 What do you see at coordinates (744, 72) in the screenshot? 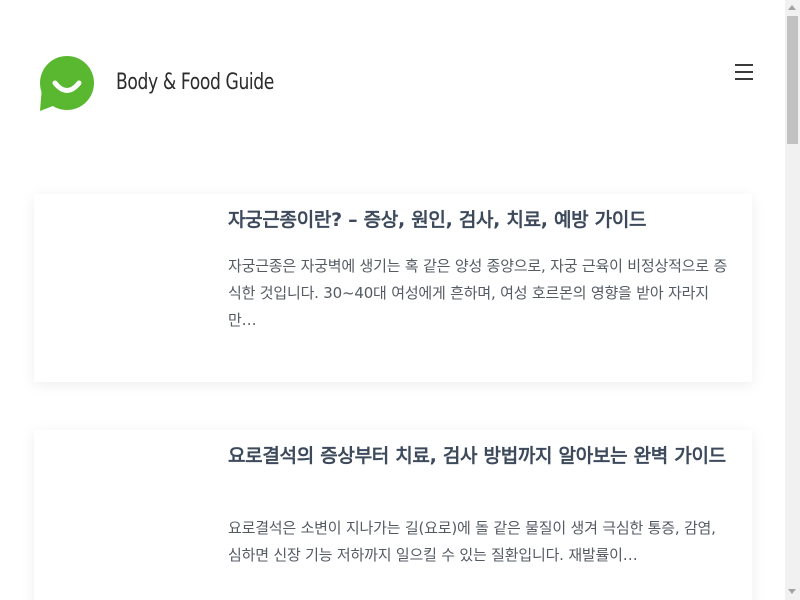
I see `hamburger-menu-icon` at bounding box center [744, 72].